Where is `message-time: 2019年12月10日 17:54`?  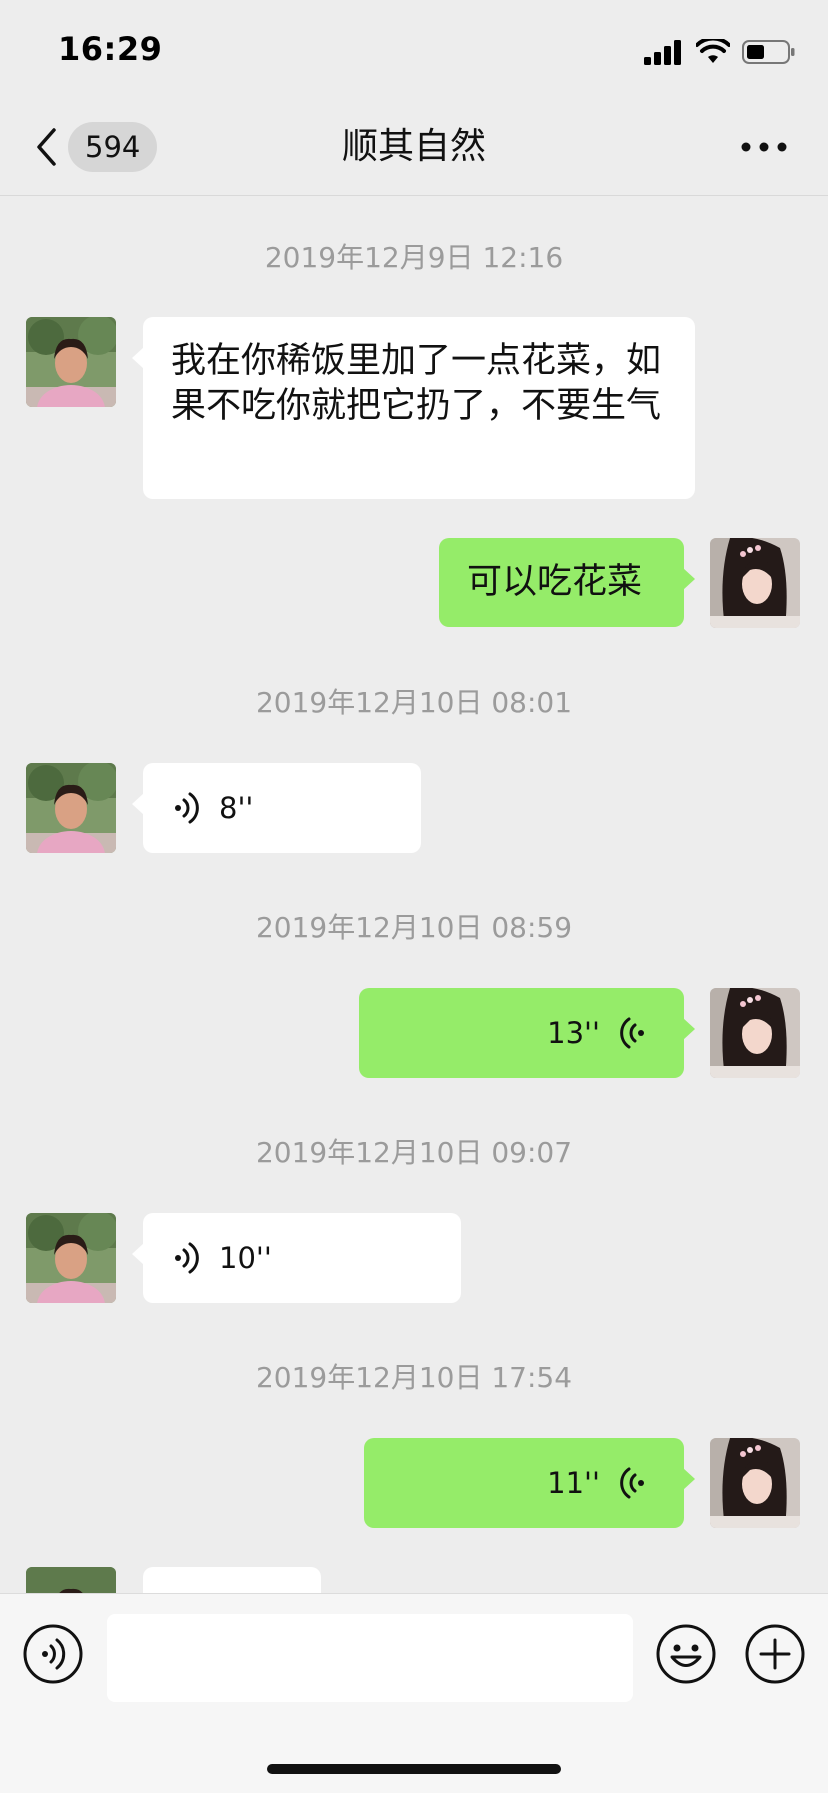 message-time: 2019年12月10日 17:54 is located at coordinates (414, 1377).